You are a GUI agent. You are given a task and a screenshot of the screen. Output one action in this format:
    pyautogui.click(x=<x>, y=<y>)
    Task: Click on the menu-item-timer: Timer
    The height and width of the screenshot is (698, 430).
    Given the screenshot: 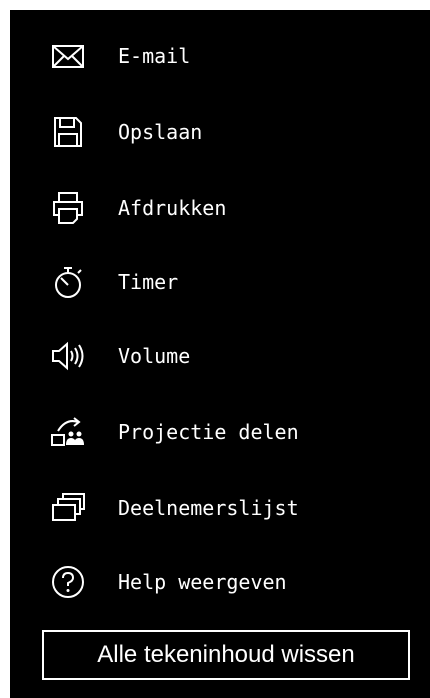 What is the action you would take?
    pyautogui.click(x=220, y=282)
    